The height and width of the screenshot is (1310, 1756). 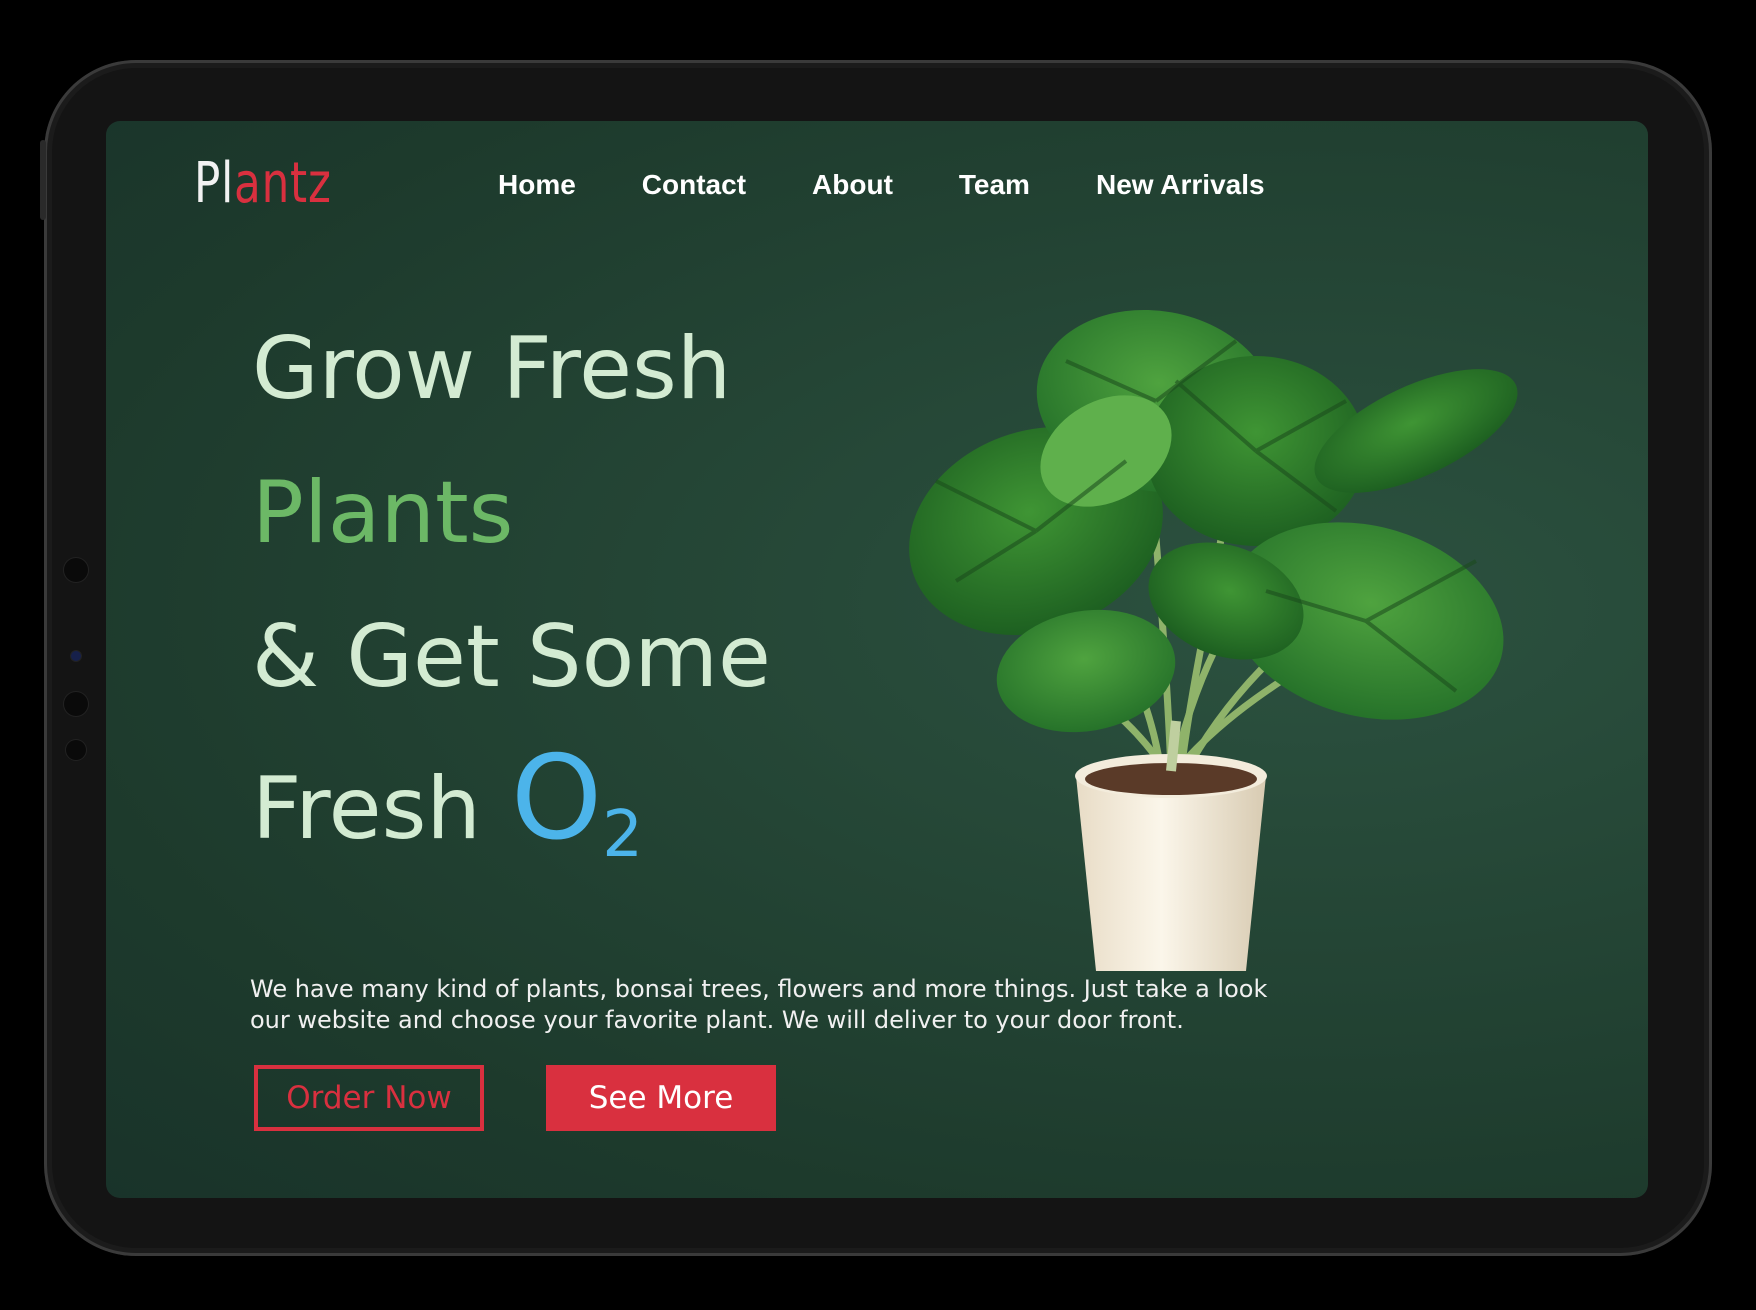 What do you see at coordinates (914, 185) in the screenshot?
I see `main-nav: Home Contact About Team New Arrivals` at bounding box center [914, 185].